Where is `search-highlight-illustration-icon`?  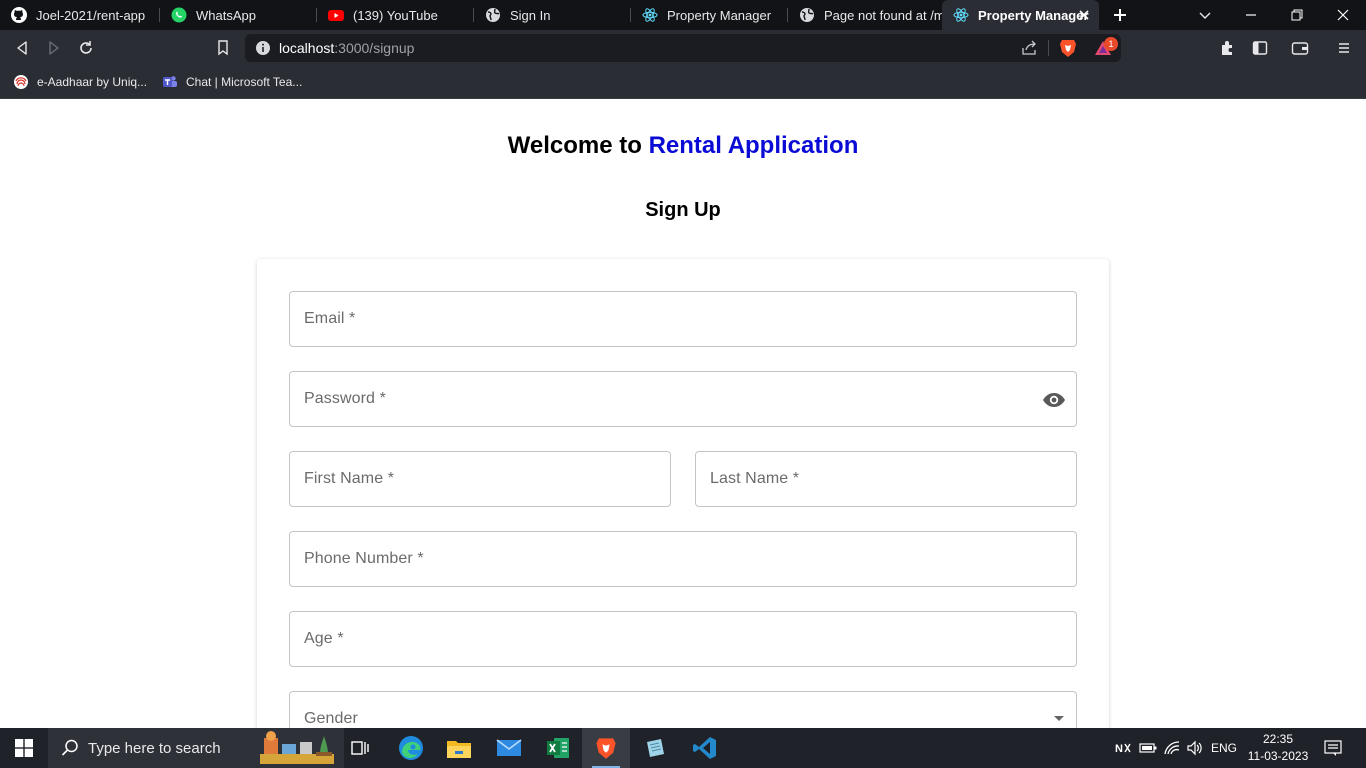 search-highlight-illustration-icon is located at coordinates (298, 748).